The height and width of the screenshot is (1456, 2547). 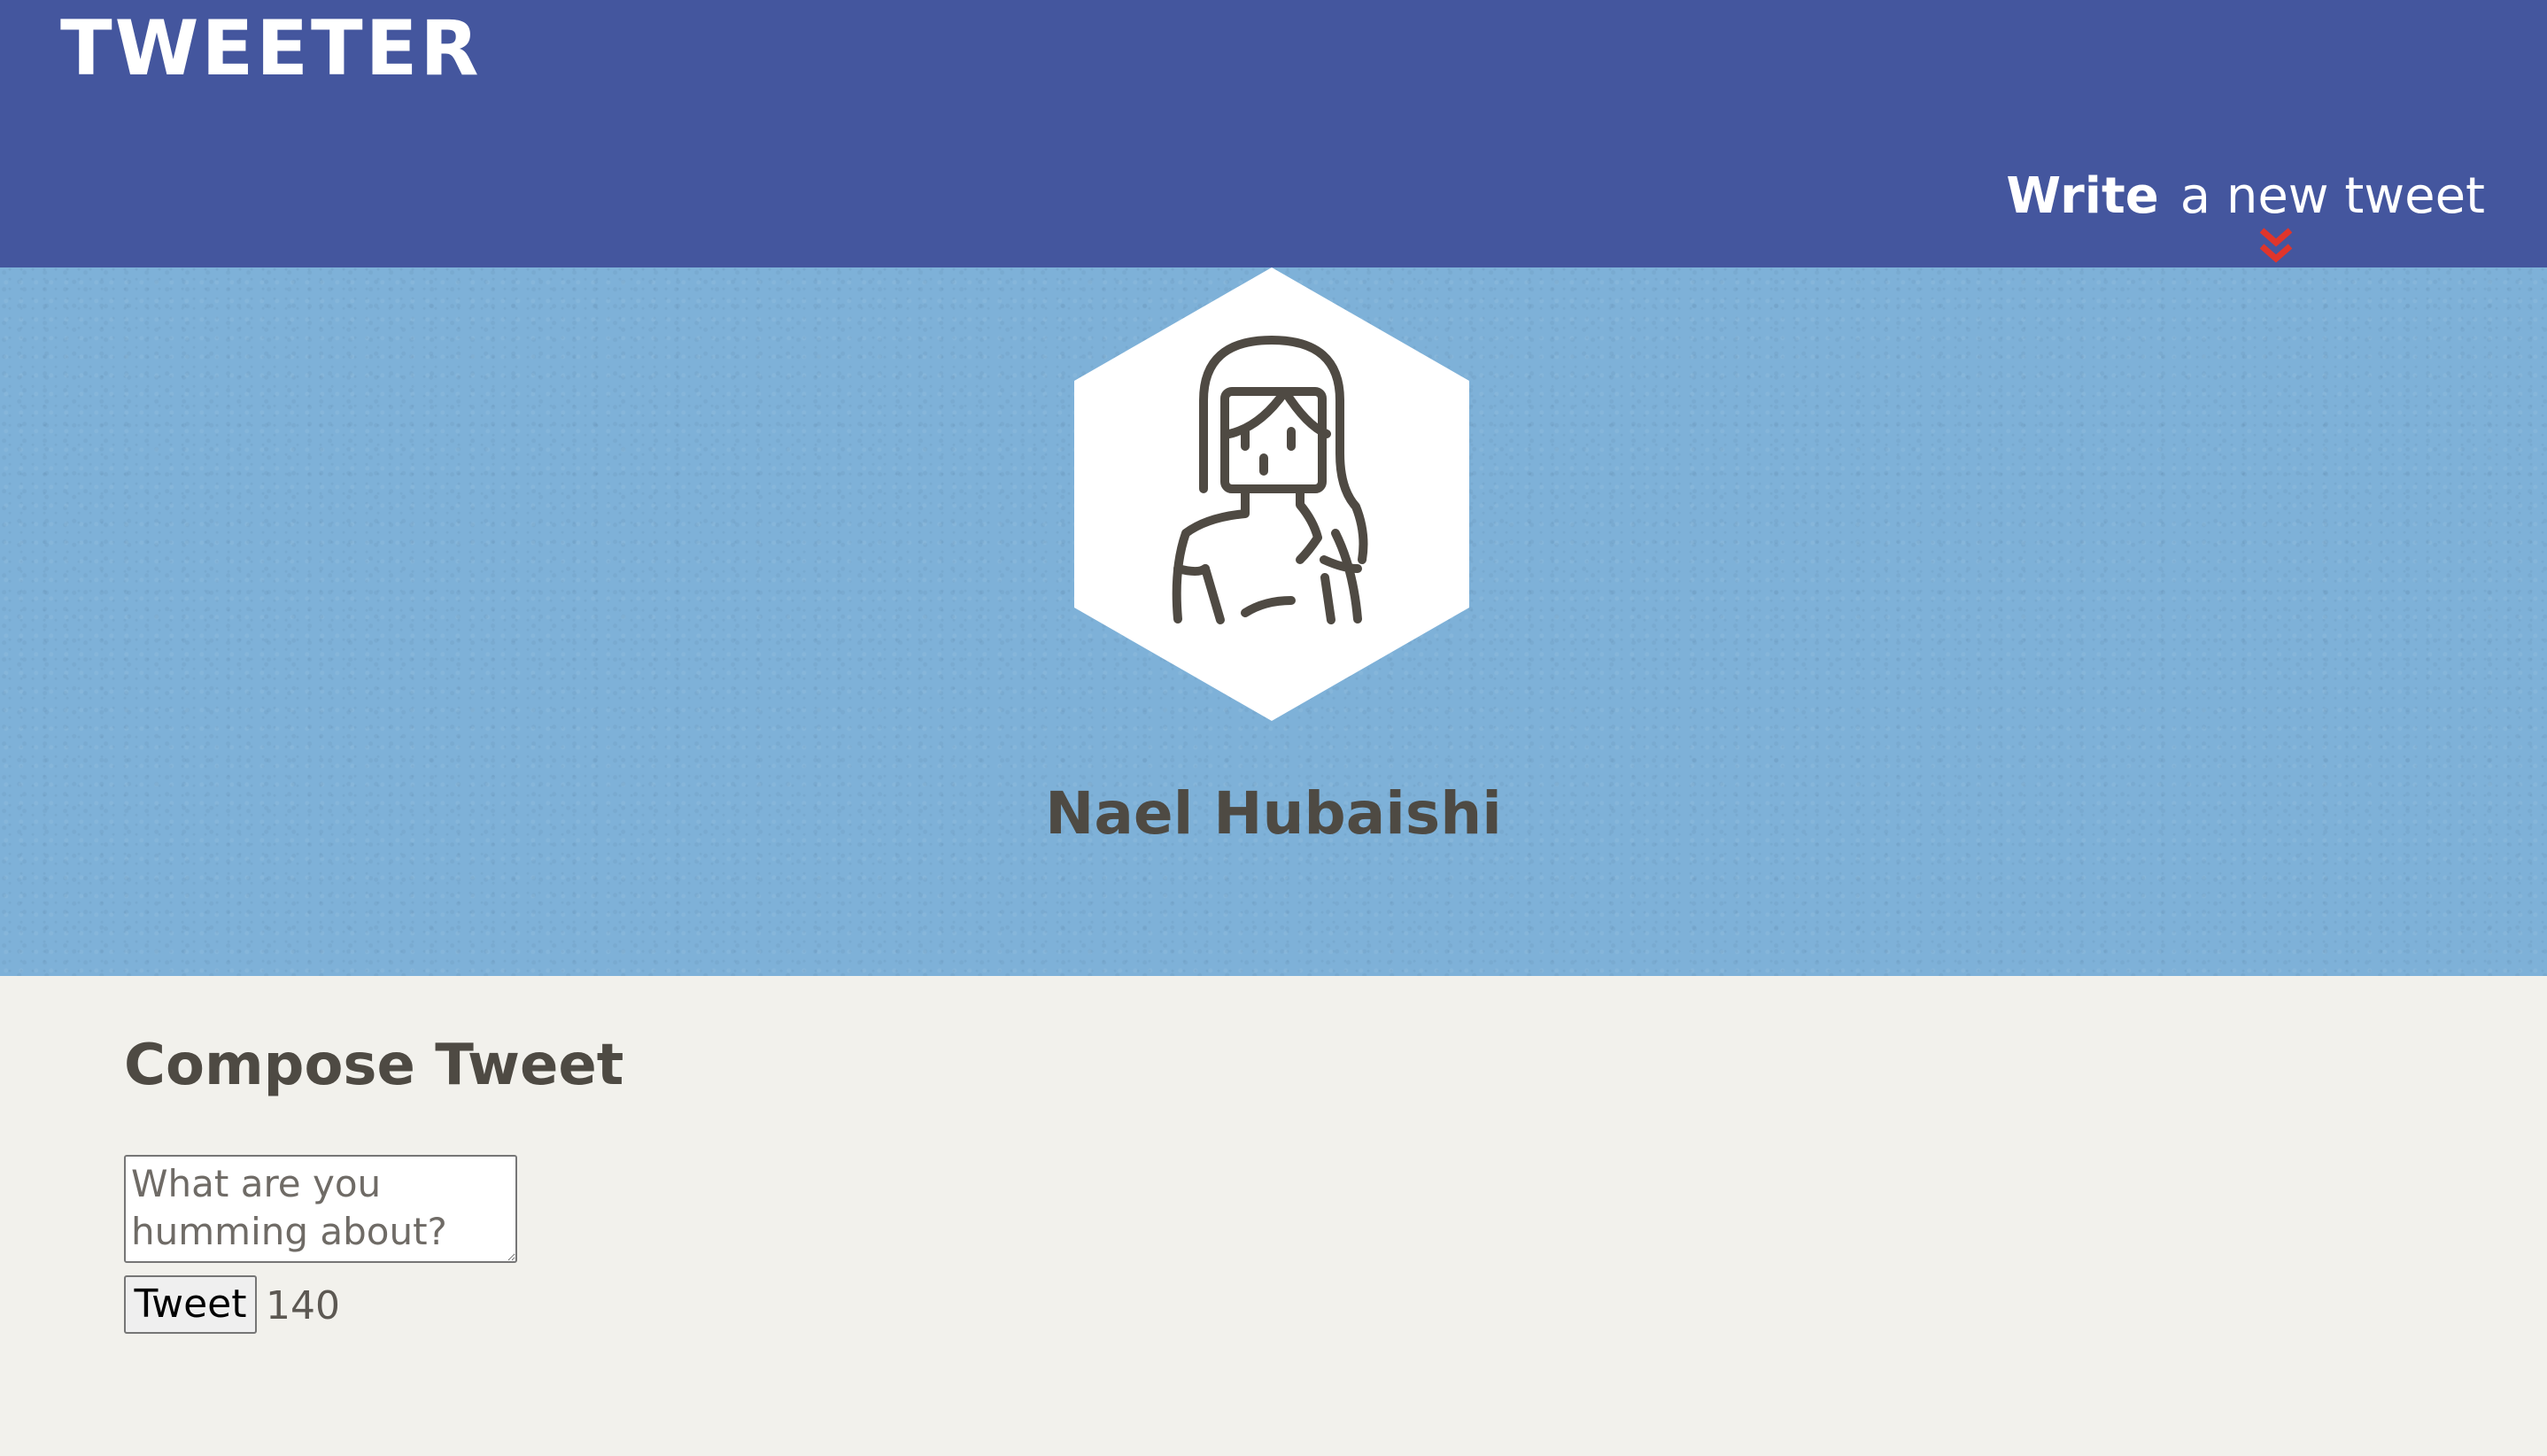 What do you see at coordinates (374, 1065) in the screenshot?
I see `compose-heading: Compose Tweet` at bounding box center [374, 1065].